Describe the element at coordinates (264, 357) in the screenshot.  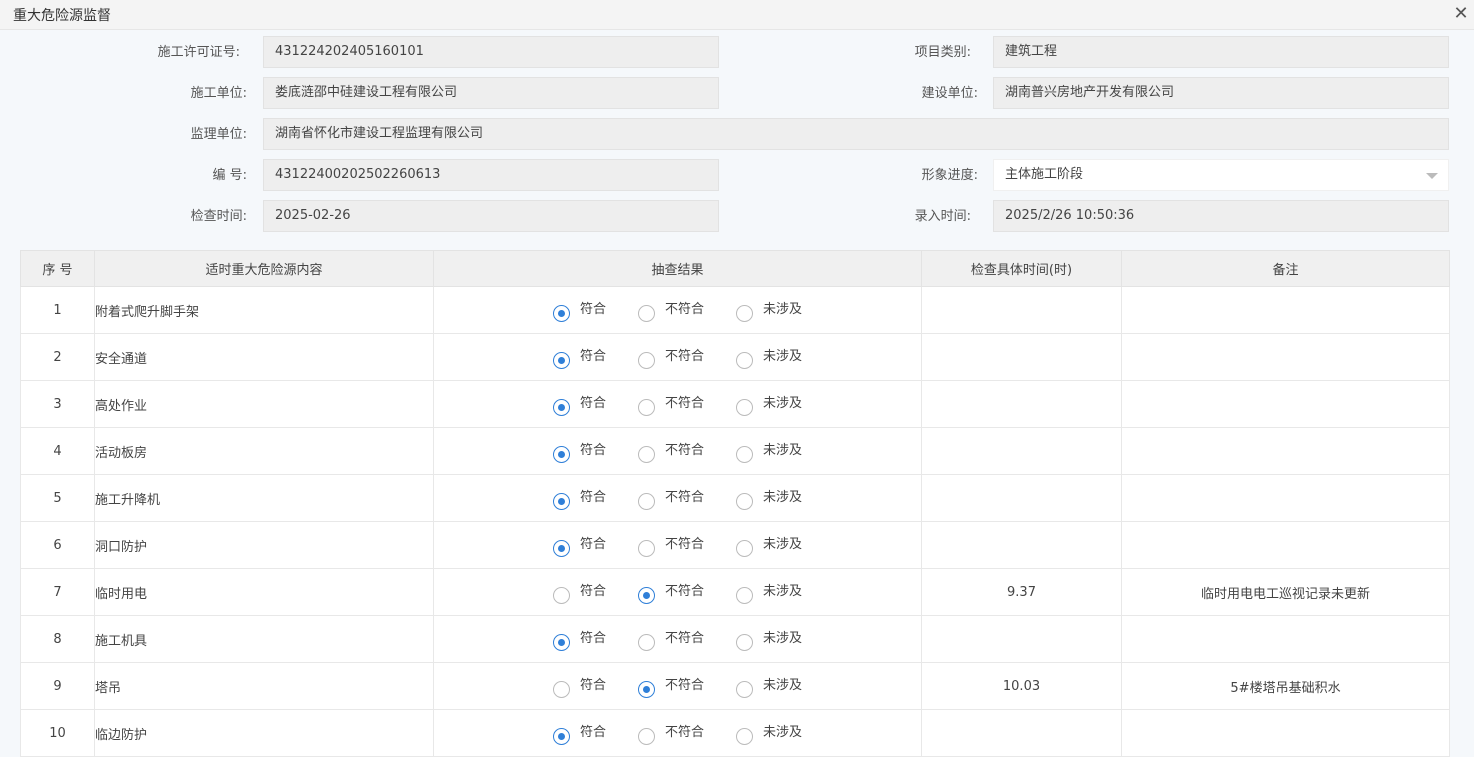
I see `row-hazard-name: 安全通道` at that location.